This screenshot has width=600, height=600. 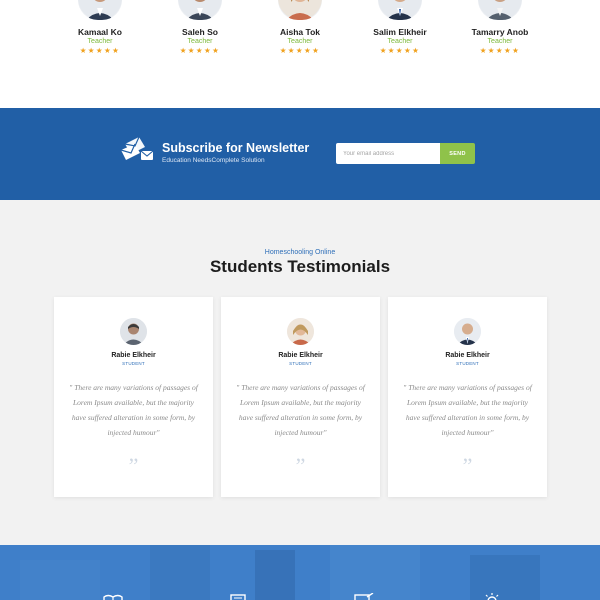 What do you see at coordinates (492, 595) in the screenshot?
I see `lightbulb-icon` at bounding box center [492, 595].